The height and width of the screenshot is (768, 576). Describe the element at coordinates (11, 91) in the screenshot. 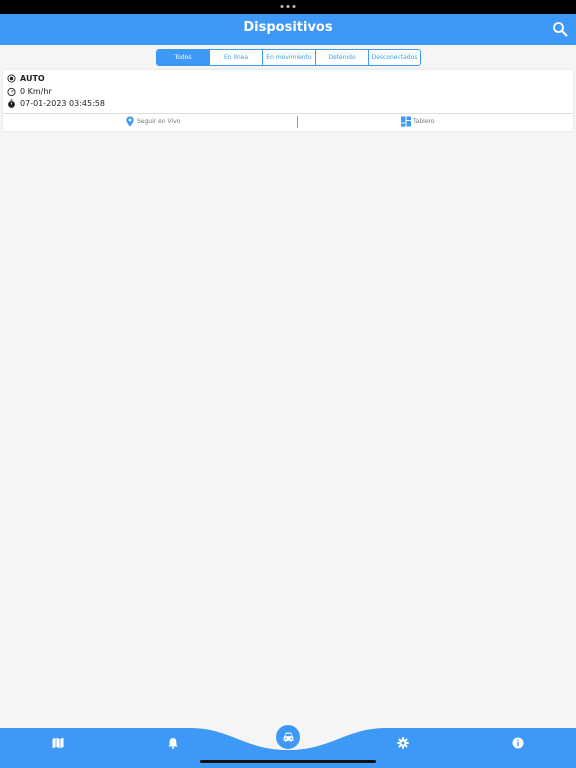

I see `speedometer-icon` at that location.